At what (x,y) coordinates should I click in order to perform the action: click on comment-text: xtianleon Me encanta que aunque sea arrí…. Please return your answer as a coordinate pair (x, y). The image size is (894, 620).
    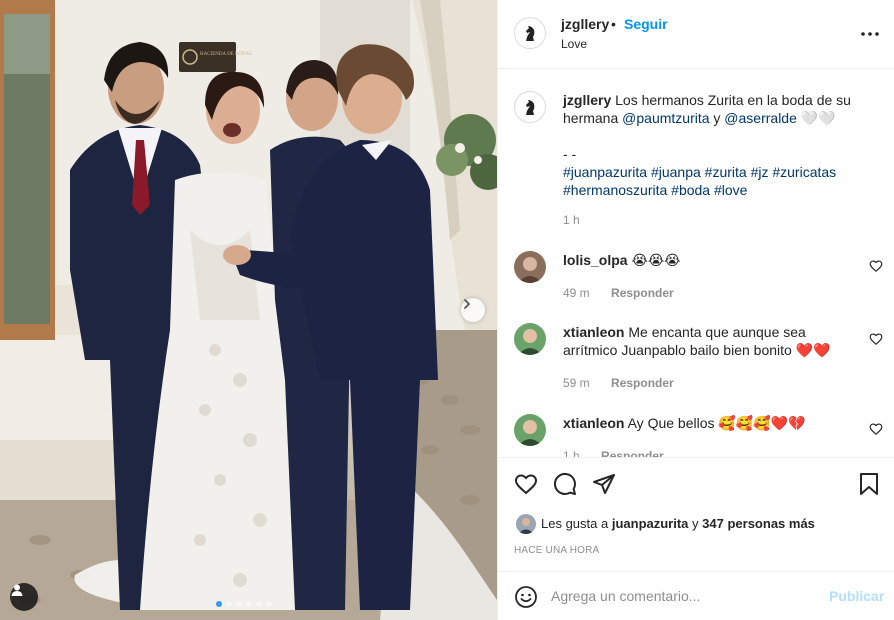
    Looking at the image, I should click on (713, 341).